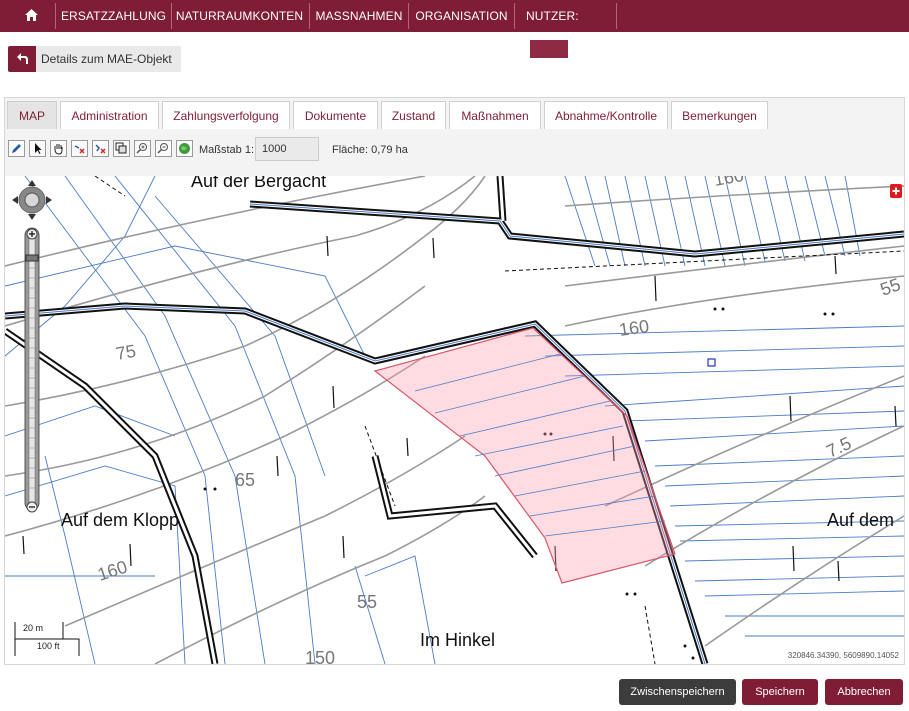 The height and width of the screenshot is (711, 909). I want to click on pan-zoom-control, so click(34, 348).